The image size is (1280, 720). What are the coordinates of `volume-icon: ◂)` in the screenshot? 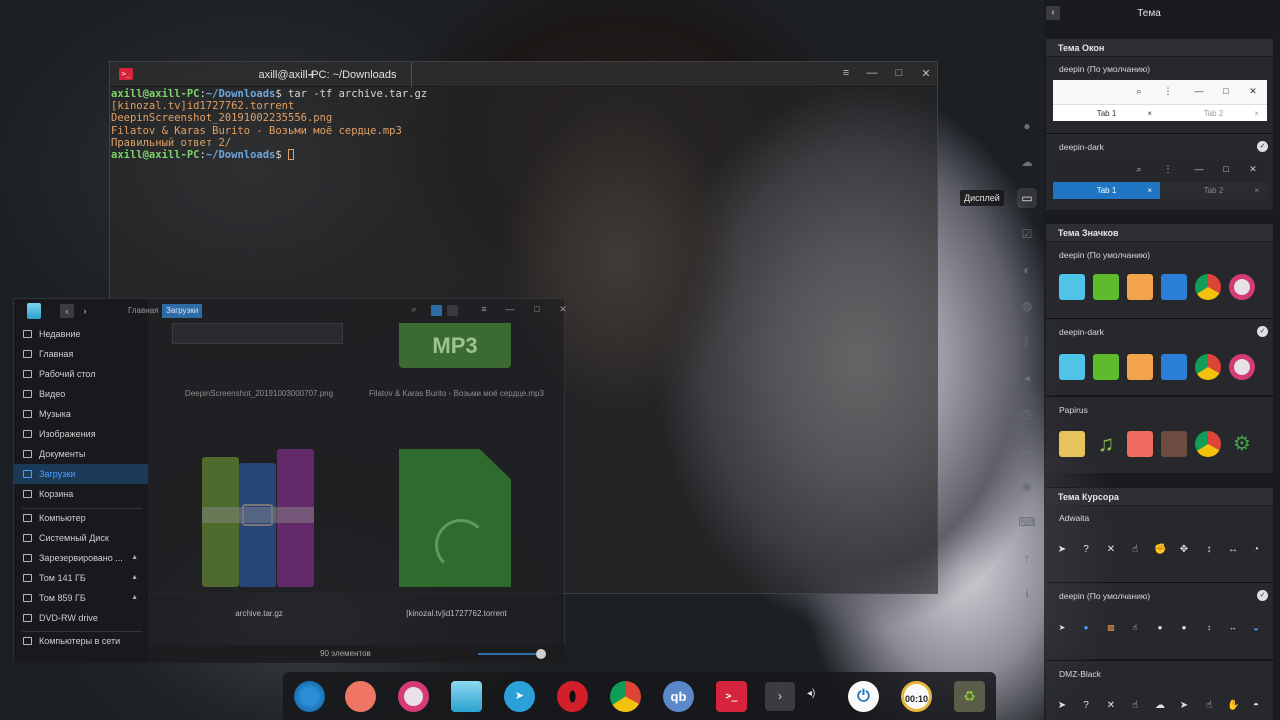 It's located at (811, 693).